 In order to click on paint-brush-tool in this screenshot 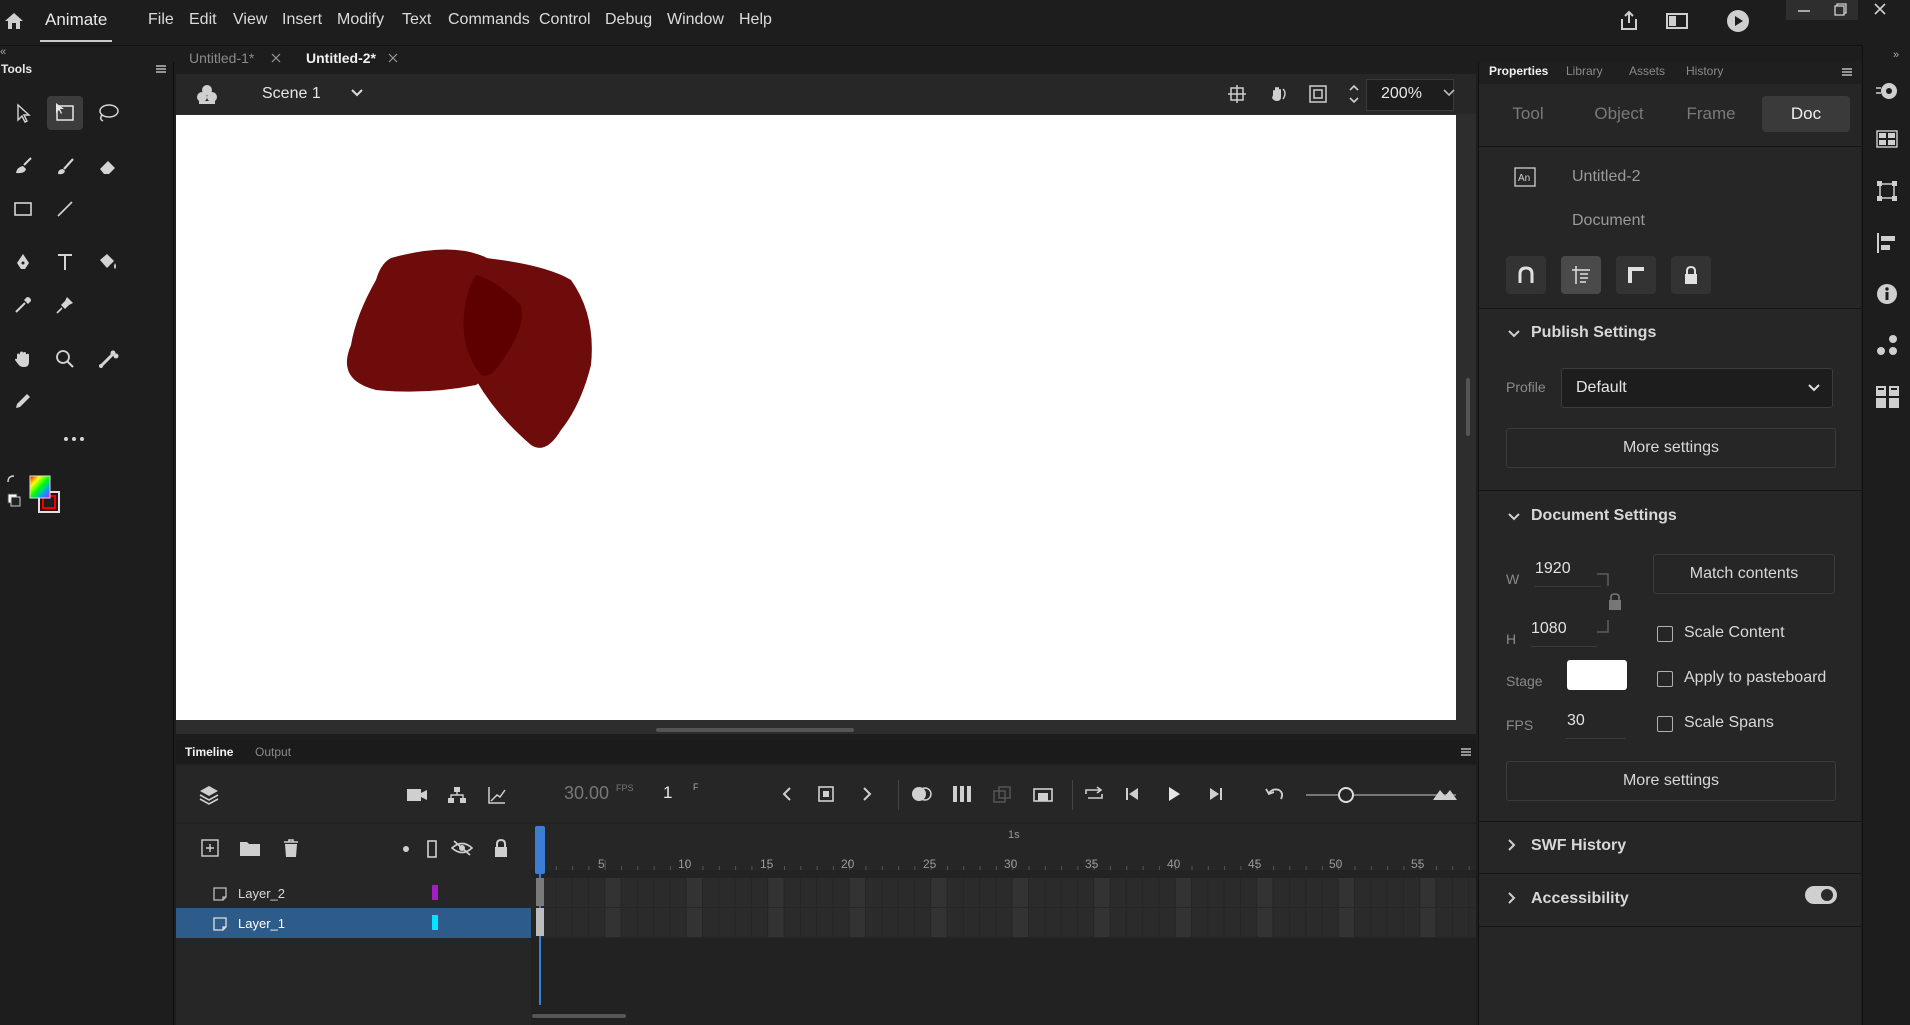, I will do `click(65, 166)`.